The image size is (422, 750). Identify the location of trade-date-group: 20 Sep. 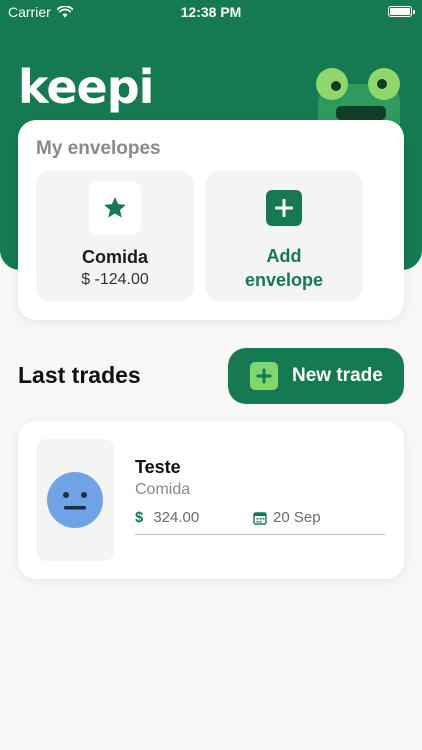
(287, 517).